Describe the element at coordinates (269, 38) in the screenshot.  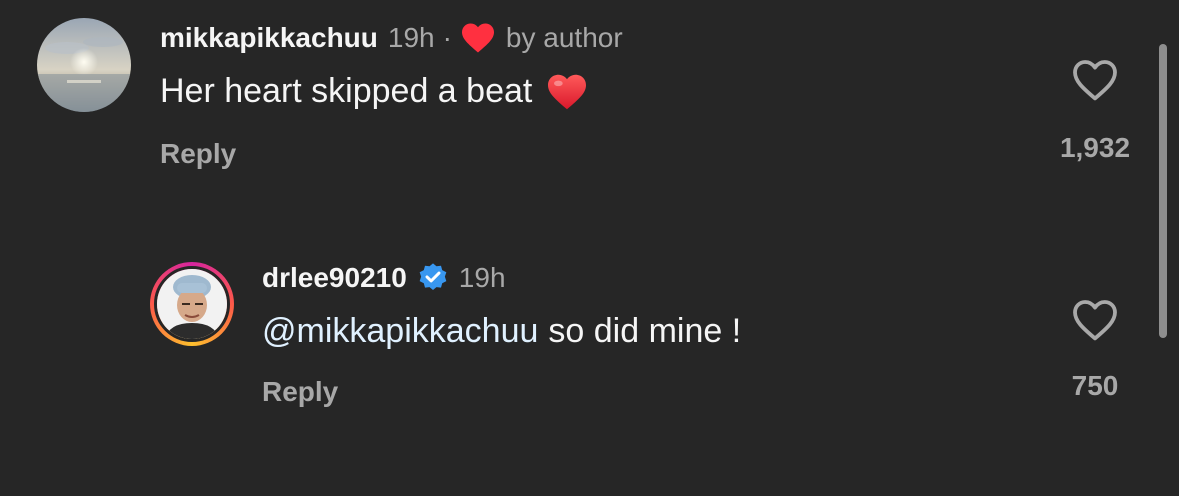
I see `username: mikkapikkachuu` at that location.